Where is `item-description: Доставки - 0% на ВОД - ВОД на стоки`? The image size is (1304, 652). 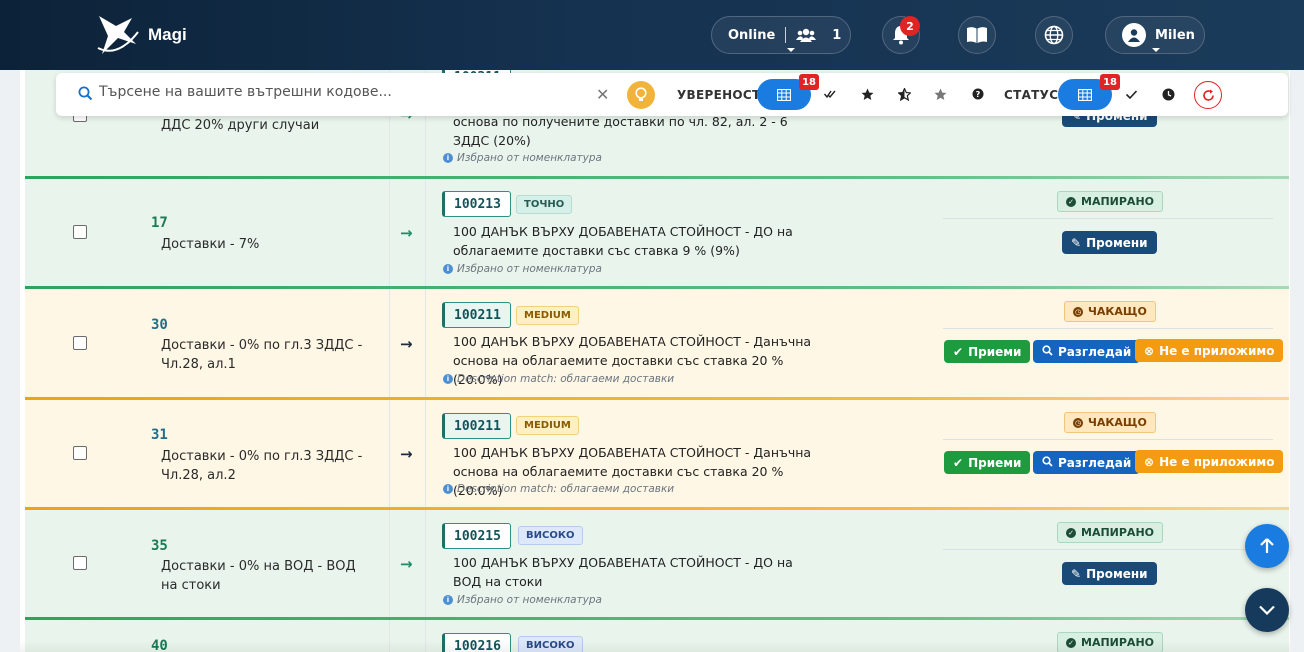 item-description: Доставки - 0% на ВОД - ВОД на стоки is located at coordinates (258, 576).